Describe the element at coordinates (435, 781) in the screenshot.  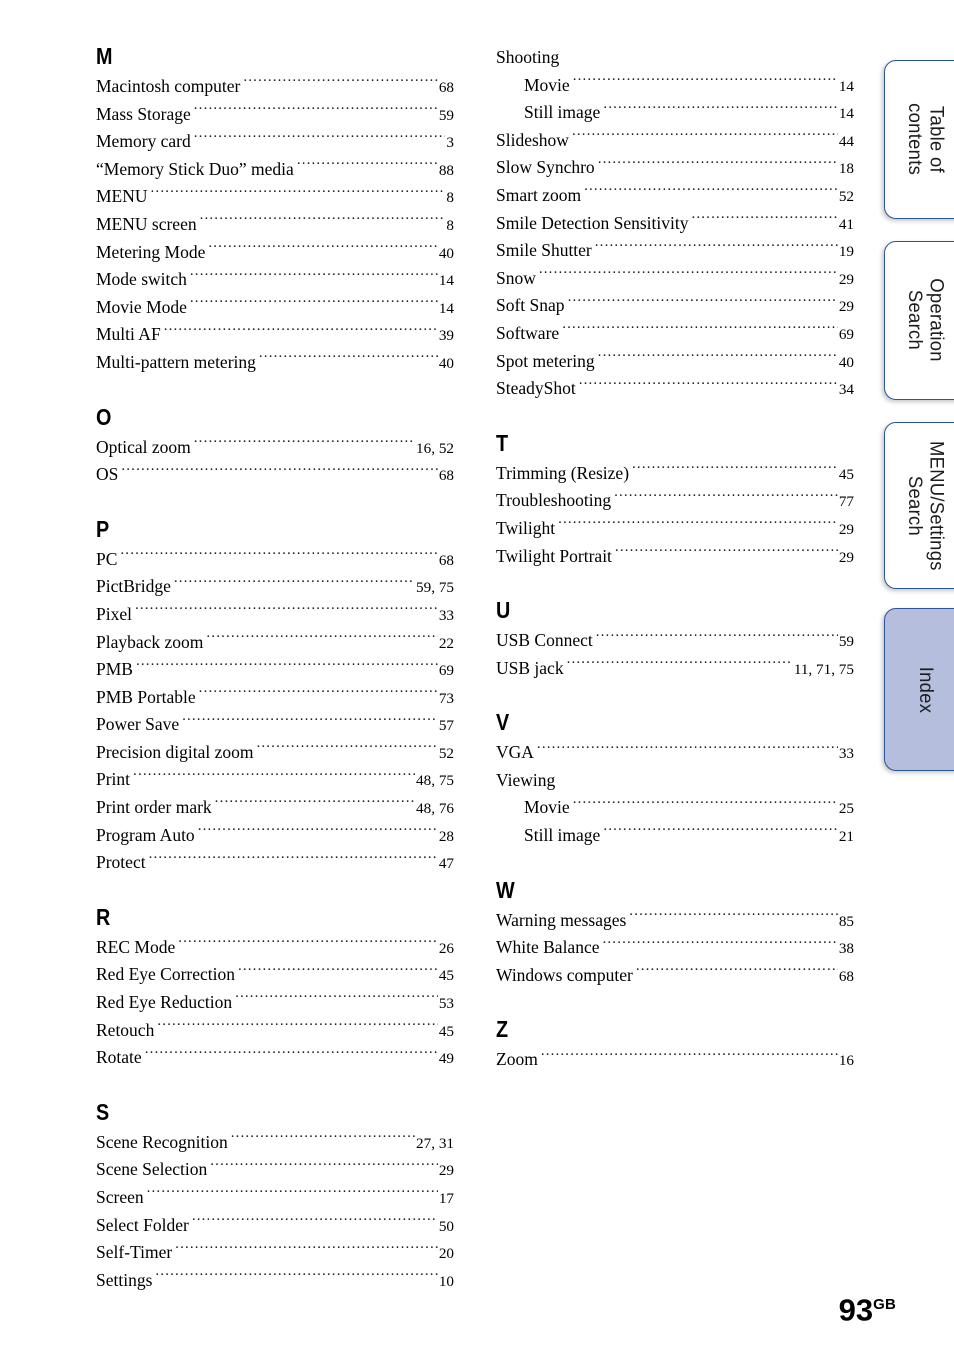
I see `index-entry-page: 48, 75` at that location.